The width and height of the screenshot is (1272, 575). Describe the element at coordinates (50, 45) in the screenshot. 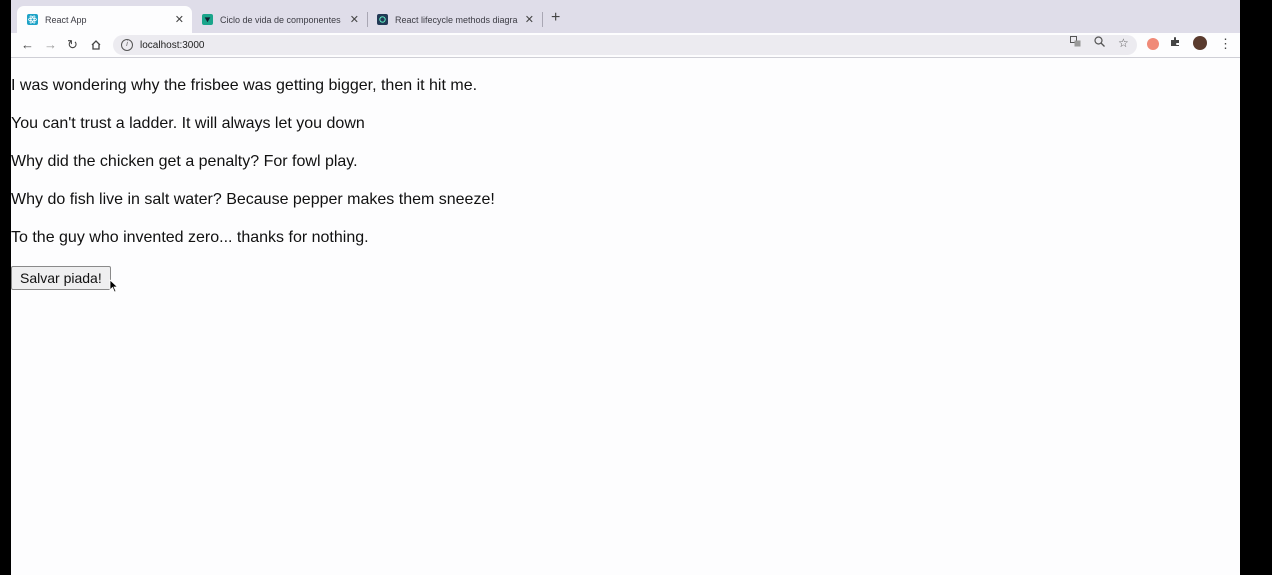

I see `forward-arrow-icon: →` at that location.